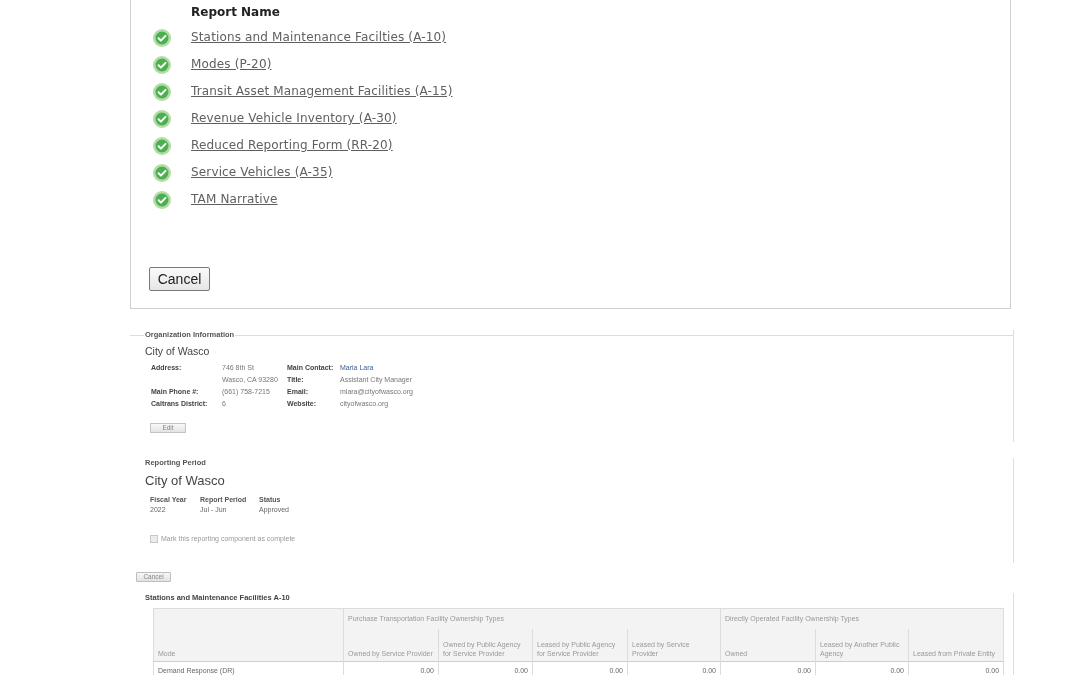  I want to click on report-link: Revenue Vehicle Inventory (A-30), so click(294, 118).